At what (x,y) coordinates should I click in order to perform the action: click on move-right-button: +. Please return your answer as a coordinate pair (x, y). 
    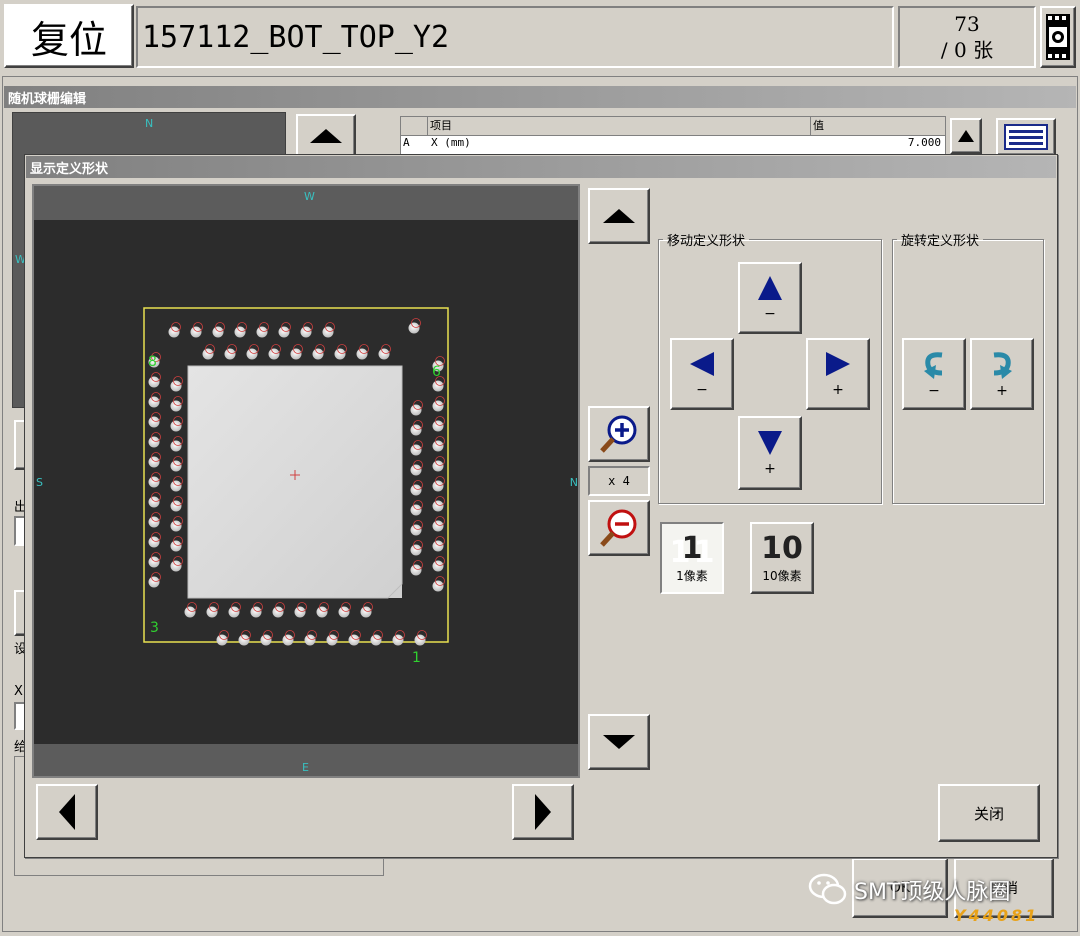
    Looking at the image, I should click on (838, 374).